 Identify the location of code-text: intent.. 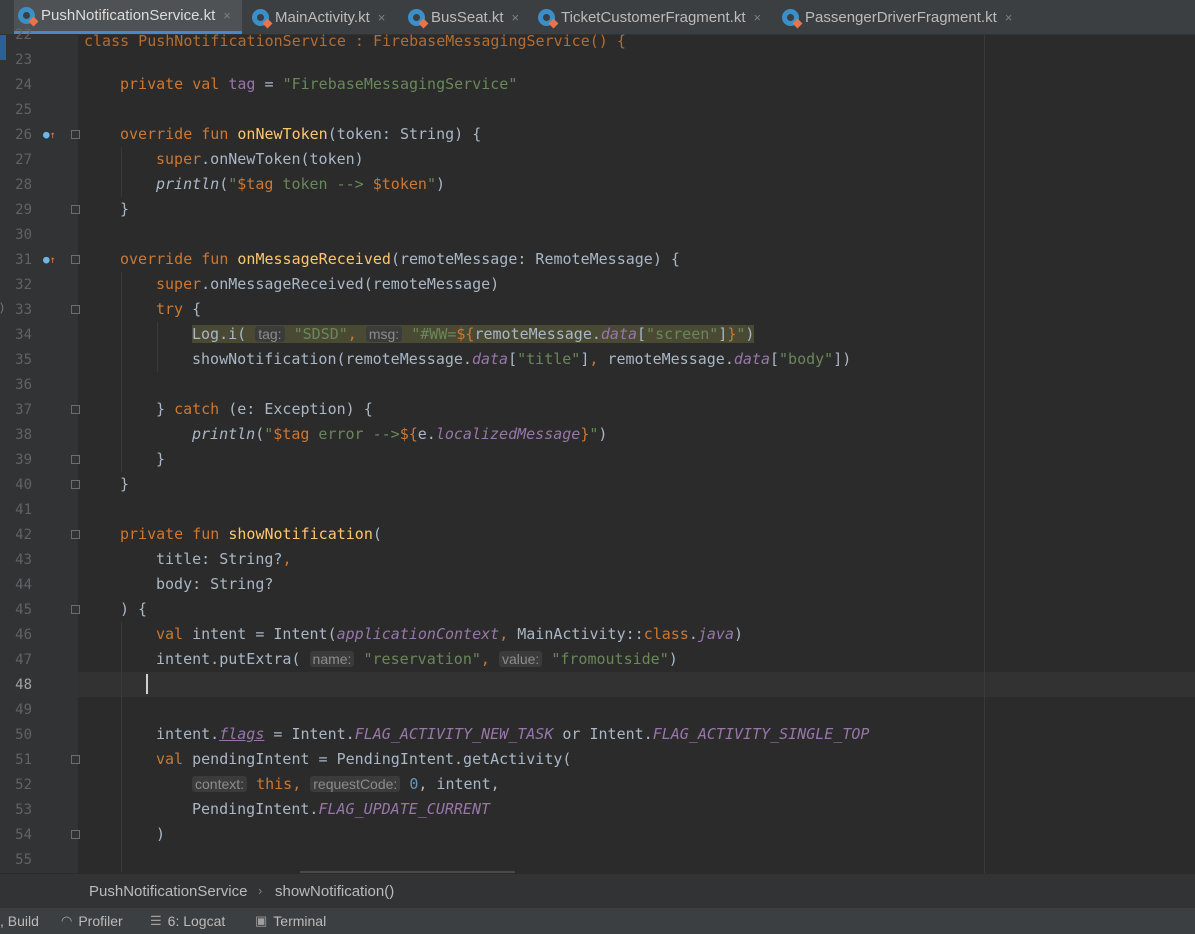
(188, 734).